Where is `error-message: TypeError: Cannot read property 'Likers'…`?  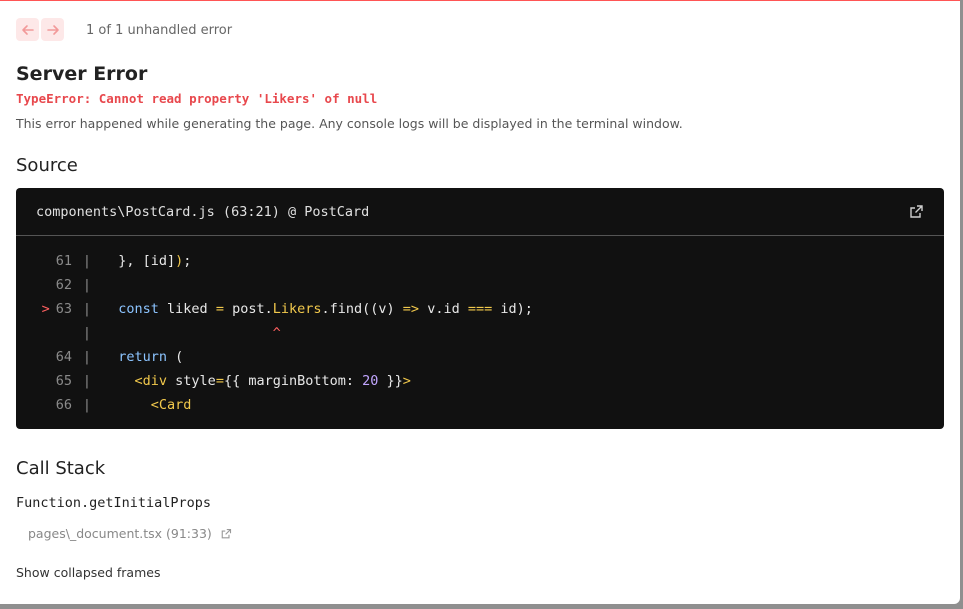 error-message: TypeError: Cannot read property 'Likers'… is located at coordinates (197, 98).